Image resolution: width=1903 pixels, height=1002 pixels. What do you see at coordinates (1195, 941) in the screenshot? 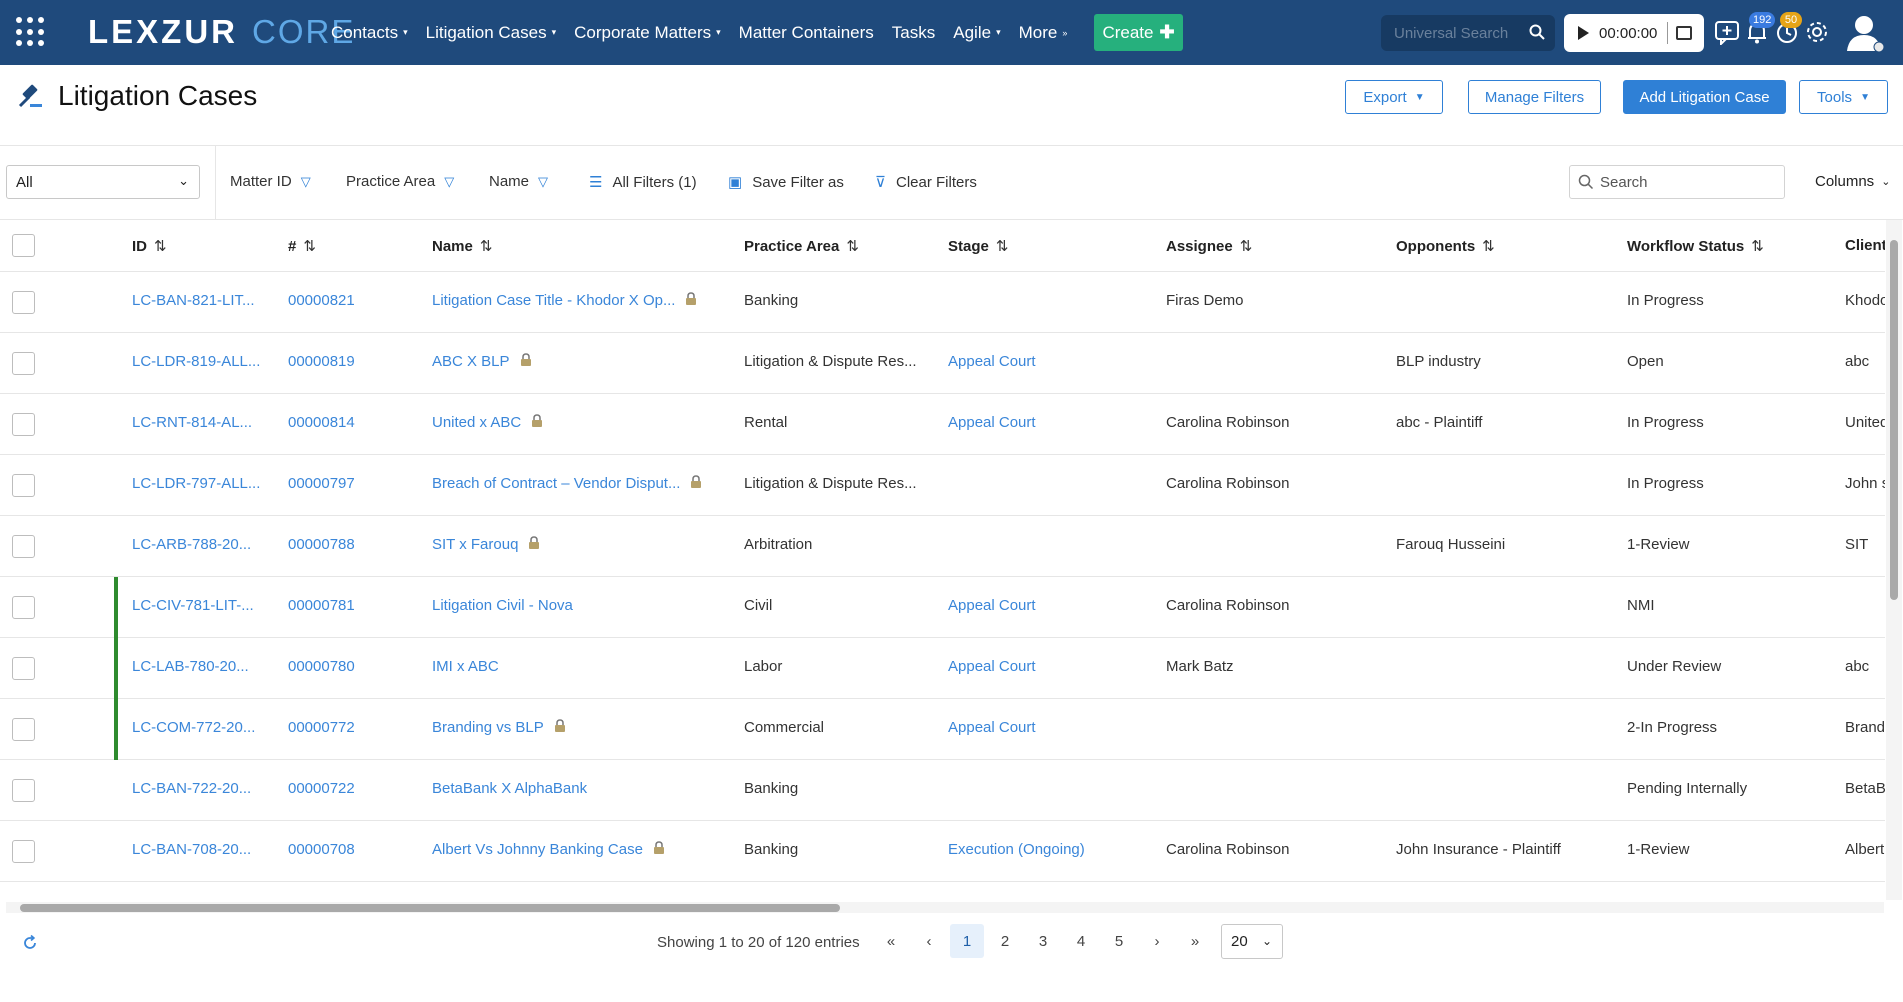
I see `last-page-button: »` at bounding box center [1195, 941].